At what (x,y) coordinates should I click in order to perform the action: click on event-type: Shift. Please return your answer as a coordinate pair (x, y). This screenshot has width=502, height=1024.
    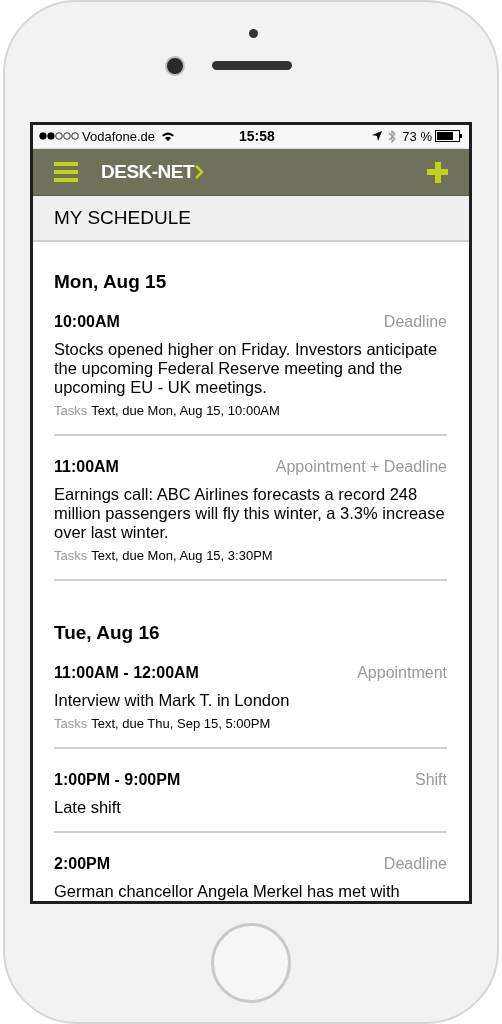
    Looking at the image, I should click on (431, 780).